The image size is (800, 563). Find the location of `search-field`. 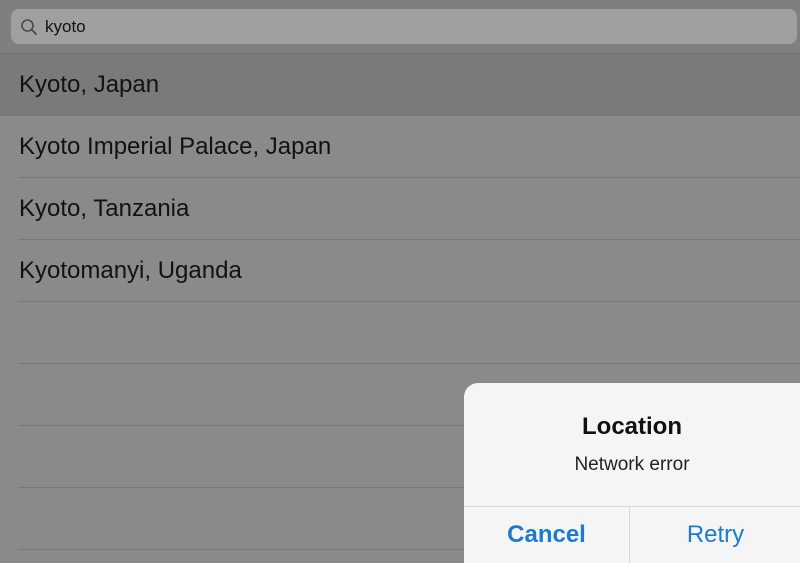

search-field is located at coordinates (404, 26).